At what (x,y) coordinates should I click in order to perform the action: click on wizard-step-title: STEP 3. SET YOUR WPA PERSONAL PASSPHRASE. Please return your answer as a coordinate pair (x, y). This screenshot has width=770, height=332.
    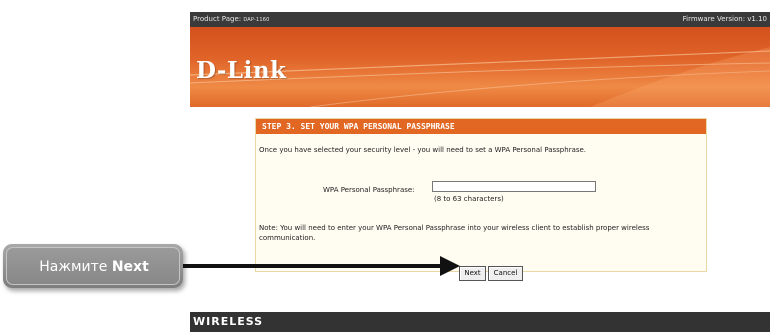
    Looking at the image, I should click on (481, 126).